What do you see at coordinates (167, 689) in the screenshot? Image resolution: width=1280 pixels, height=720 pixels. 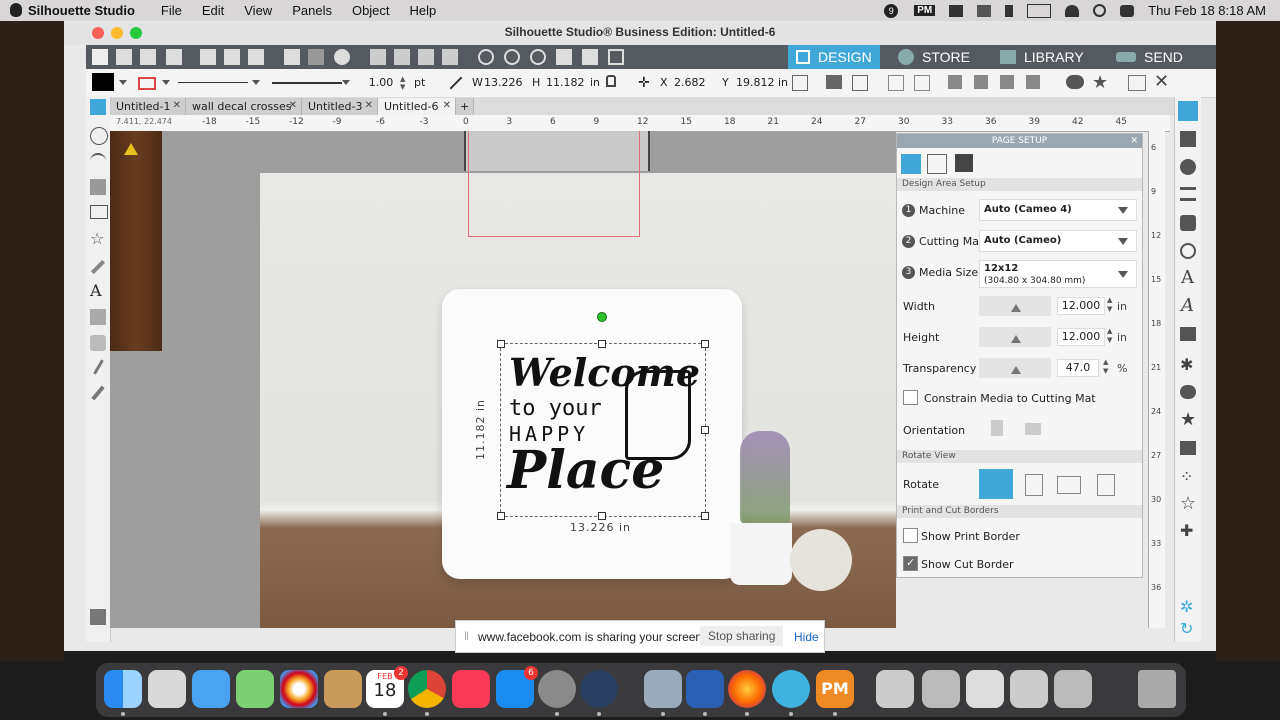 I see `launchpad-icon` at bounding box center [167, 689].